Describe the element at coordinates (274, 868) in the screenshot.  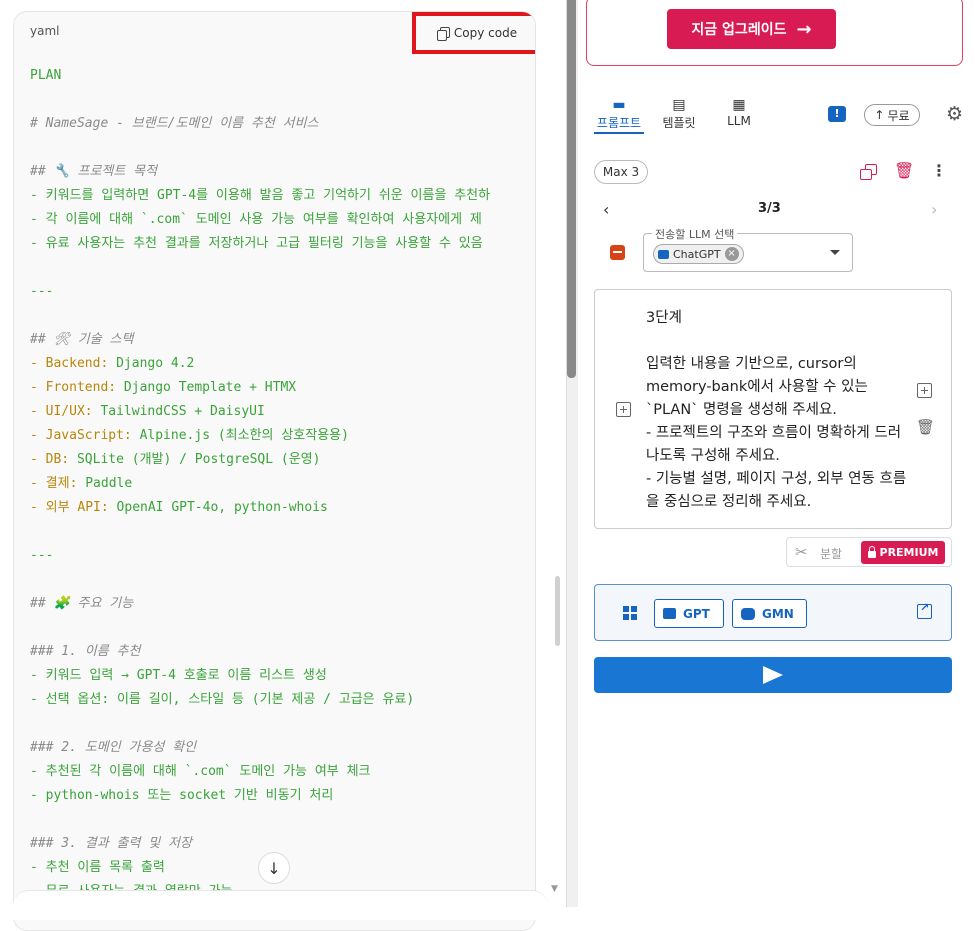
I see `scroll-to-bottom-button: ↓` at that location.